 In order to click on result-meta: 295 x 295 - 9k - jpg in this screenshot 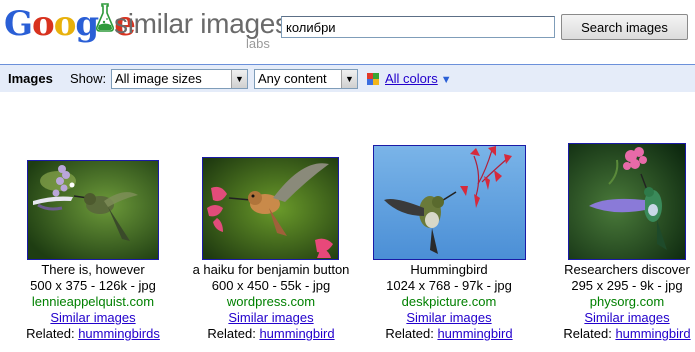, I will do `click(627, 285)`.